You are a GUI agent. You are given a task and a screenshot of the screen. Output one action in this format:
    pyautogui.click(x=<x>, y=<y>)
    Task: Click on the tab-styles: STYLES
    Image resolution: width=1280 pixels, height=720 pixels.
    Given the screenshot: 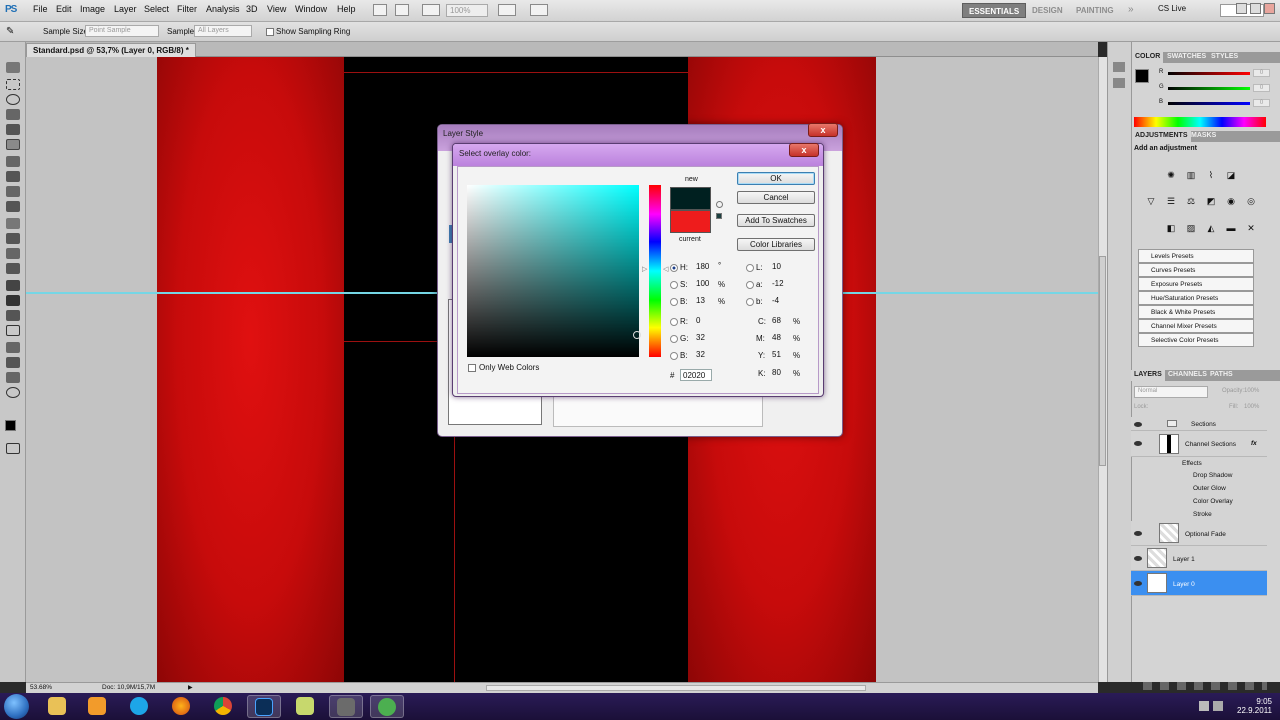 What is the action you would take?
    pyautogui.click(x=1224, y=57)
    